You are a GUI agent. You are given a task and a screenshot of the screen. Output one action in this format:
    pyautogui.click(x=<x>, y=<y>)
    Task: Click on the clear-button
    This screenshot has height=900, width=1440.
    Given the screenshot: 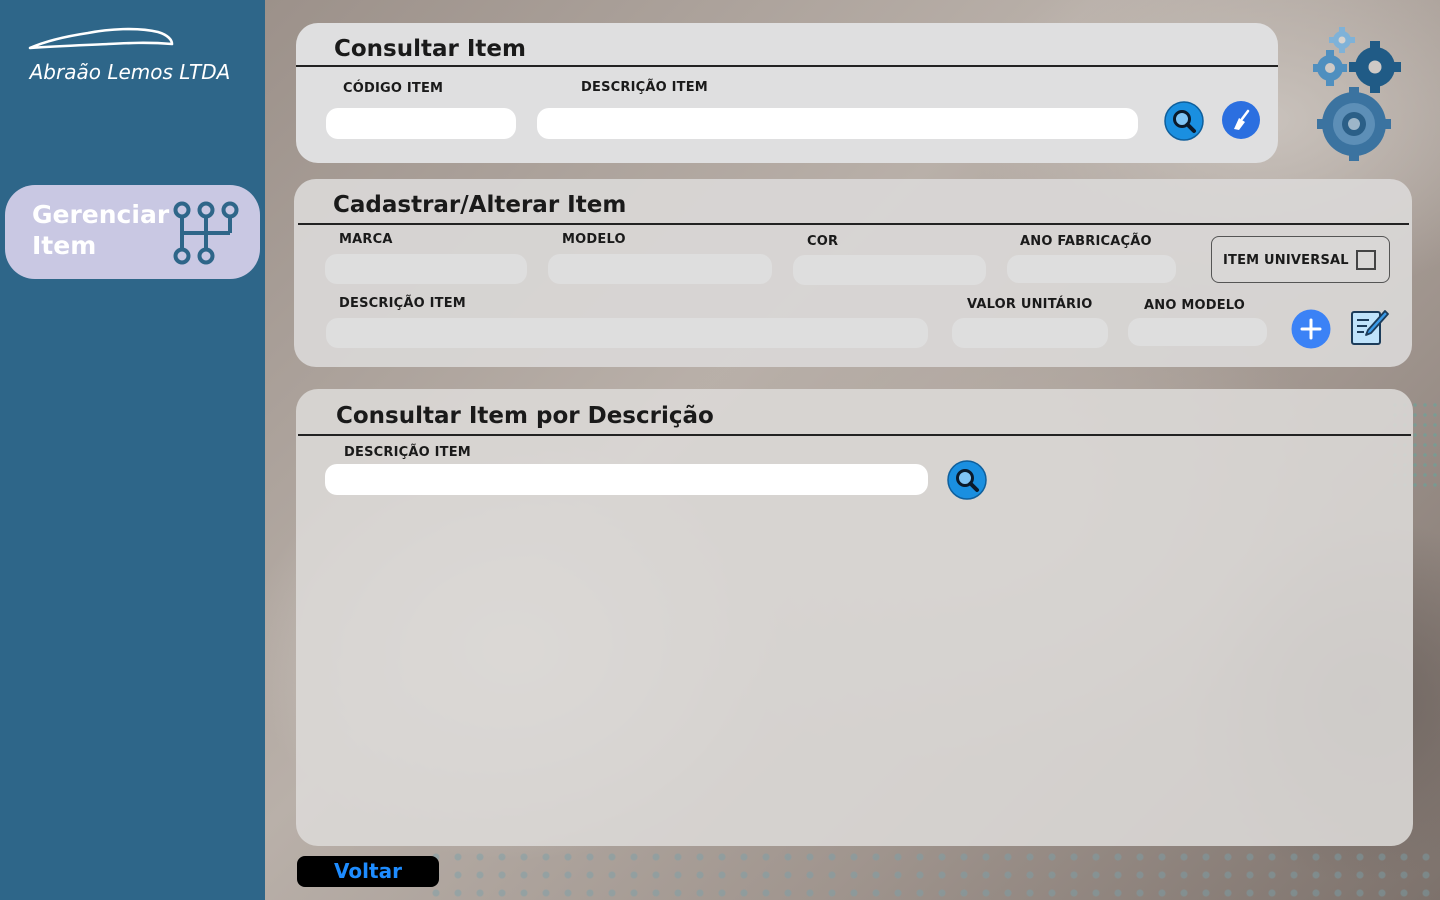 What is the action you would take?
    pyautogui.click(x=1241, y=120)
    